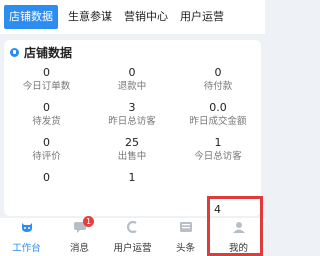  I want to click on metric-yesterday-visitors: 3 昨日总访客, so click(132, 116).